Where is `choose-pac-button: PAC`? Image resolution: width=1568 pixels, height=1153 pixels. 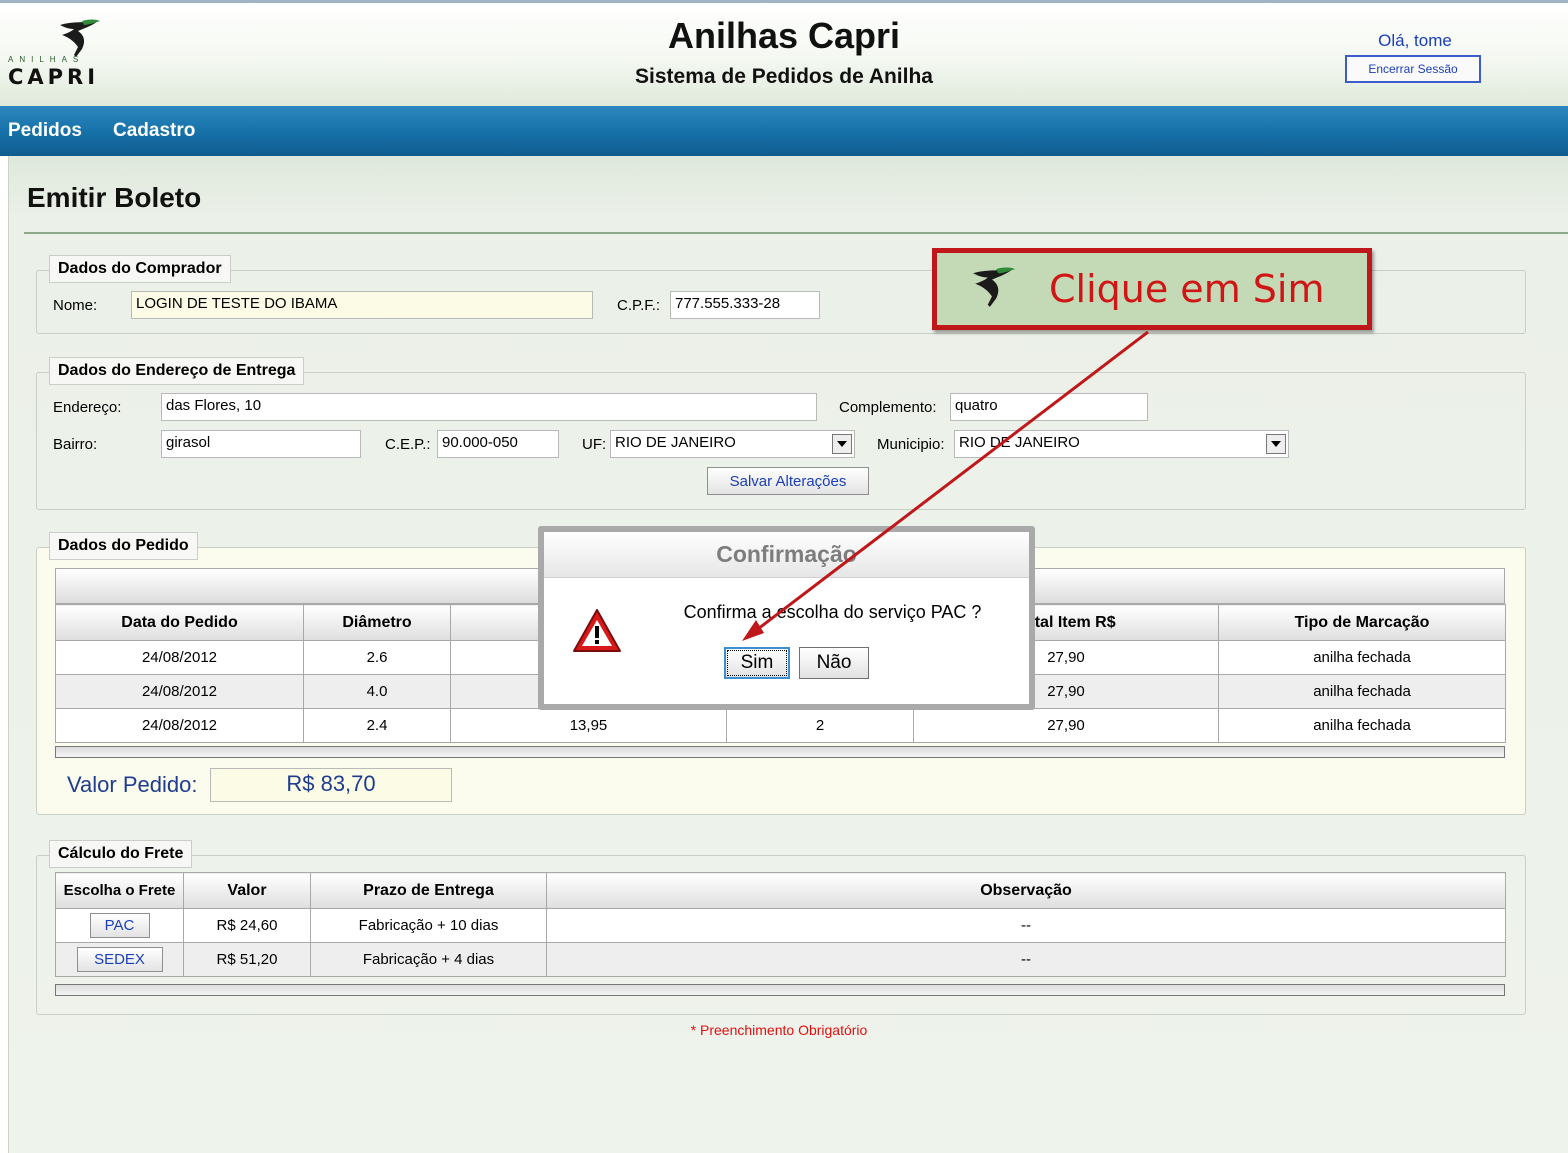 choose-pac-button: PAC is located at coordinates (119, 925).